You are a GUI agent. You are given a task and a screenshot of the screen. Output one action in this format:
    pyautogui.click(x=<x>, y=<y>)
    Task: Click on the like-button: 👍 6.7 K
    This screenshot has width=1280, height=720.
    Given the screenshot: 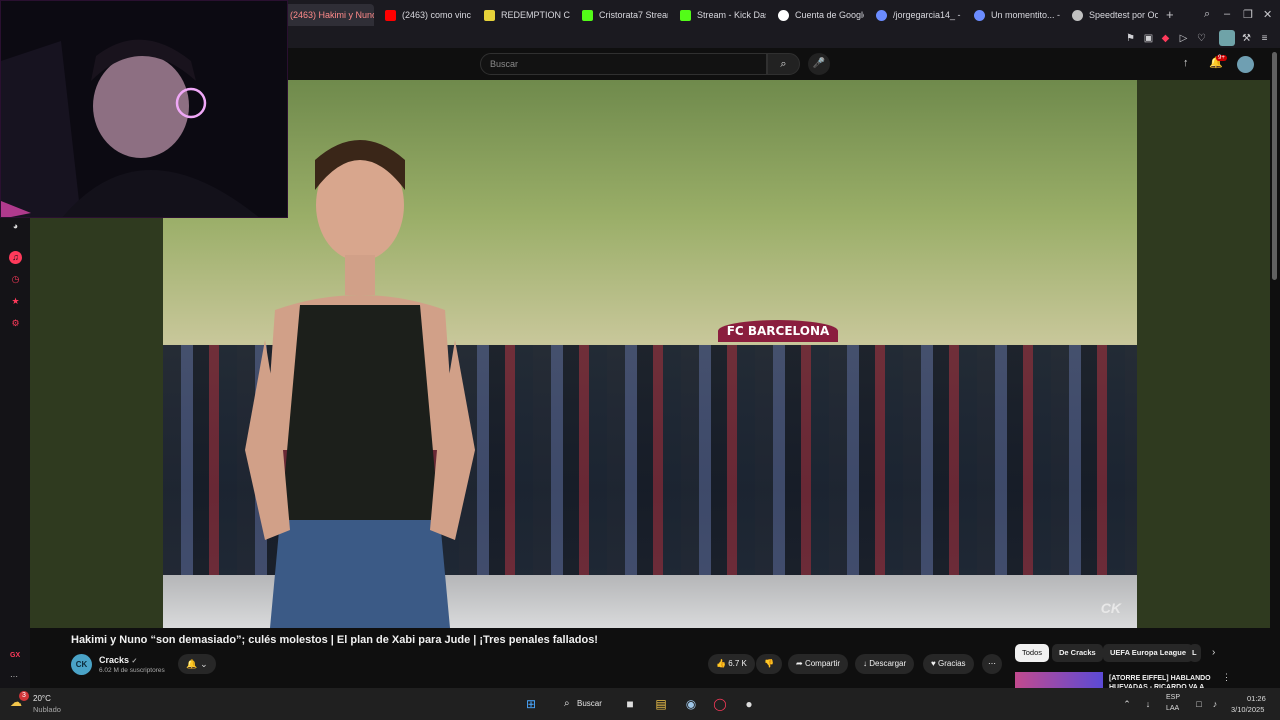 What is the action you would take?
    pyautogui.click(x=731, y=664)
    